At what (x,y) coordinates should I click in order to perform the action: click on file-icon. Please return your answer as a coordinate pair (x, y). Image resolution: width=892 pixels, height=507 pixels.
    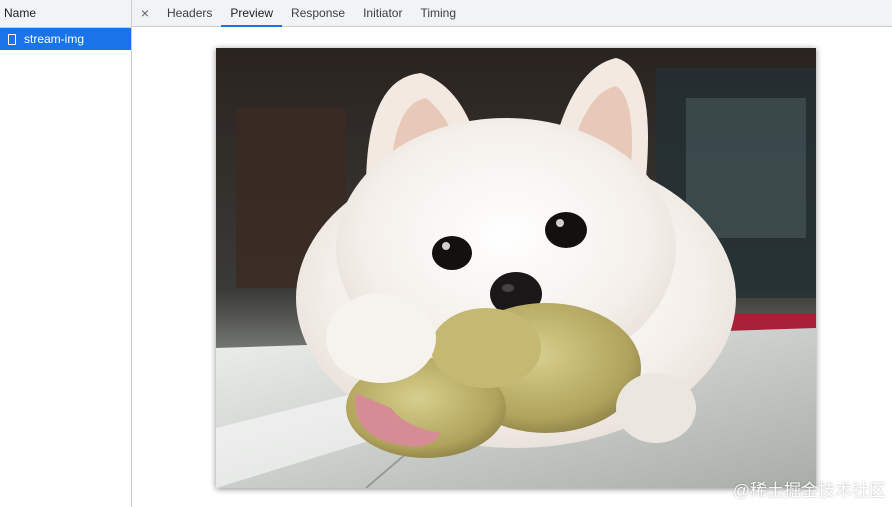
    Looking at the image, I should click on (12, 39).